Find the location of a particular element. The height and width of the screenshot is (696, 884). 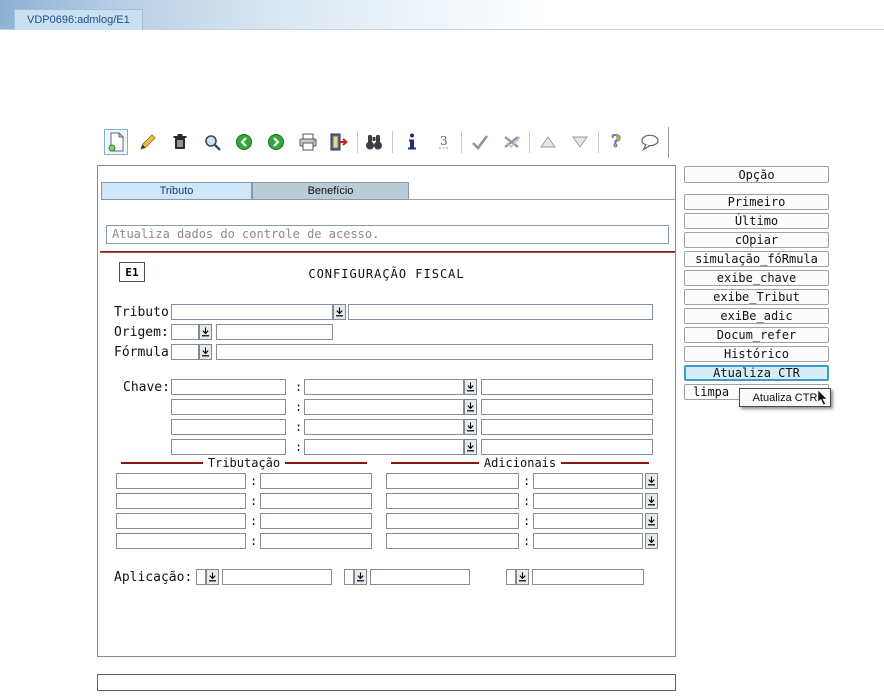

section-tributacao-label: Tributação is located at coordinates (244, 462).